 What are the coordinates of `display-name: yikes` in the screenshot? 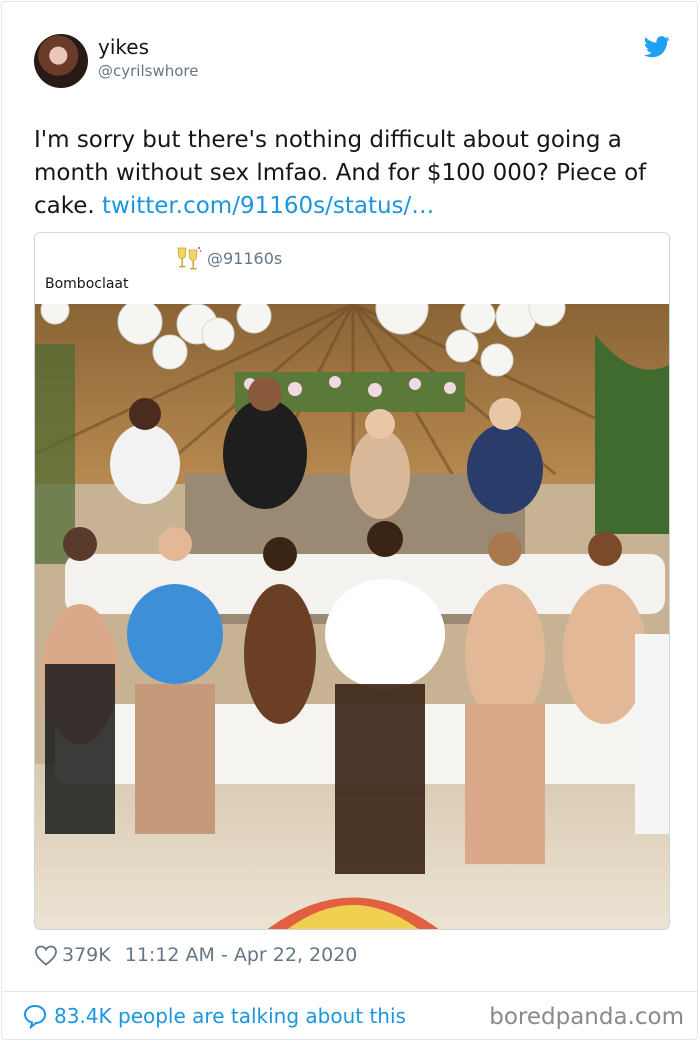 It's located at (123, 47).